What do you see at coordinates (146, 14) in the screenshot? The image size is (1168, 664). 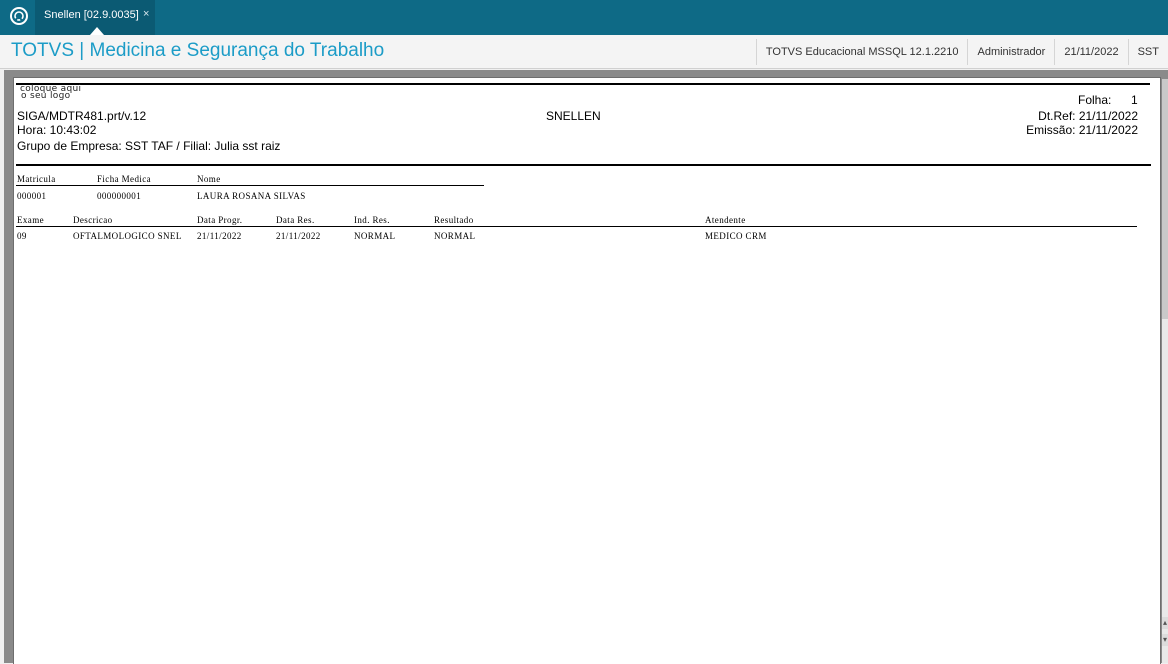 I see `close-icon: ×` at bounding box center [146, 14].